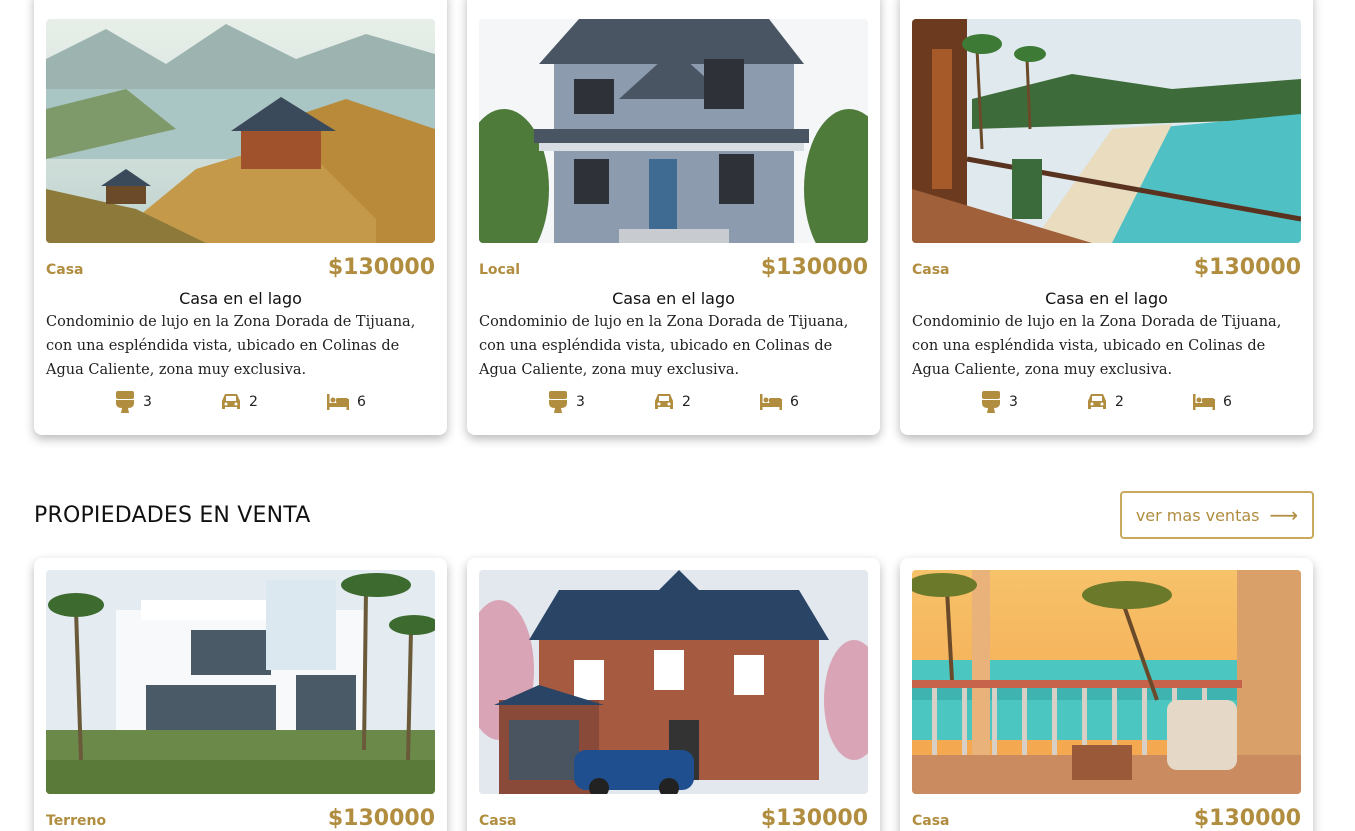 This screenshot has height=831, width=1355. I want to click on see-more-sales-button: ver mas ventas ⟶, so click(1217, 515).